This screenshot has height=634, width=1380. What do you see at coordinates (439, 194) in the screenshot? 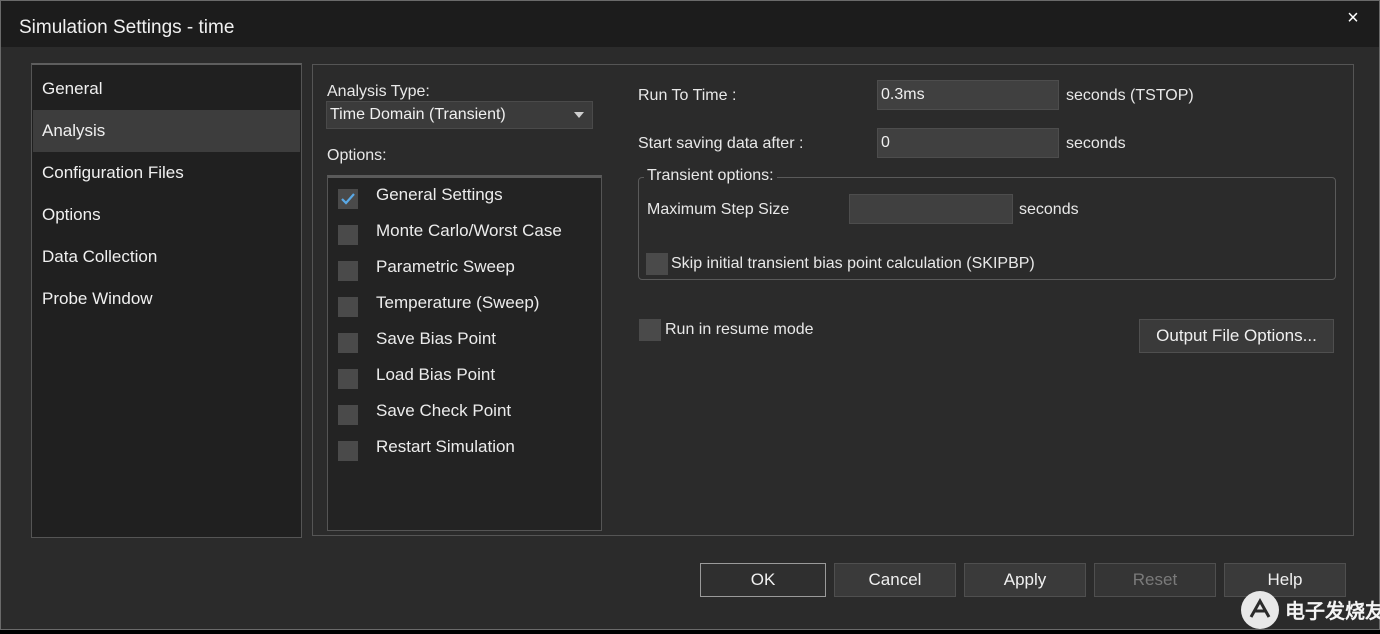
I see `option-label: General Settings` at bounding box center [439, 194].